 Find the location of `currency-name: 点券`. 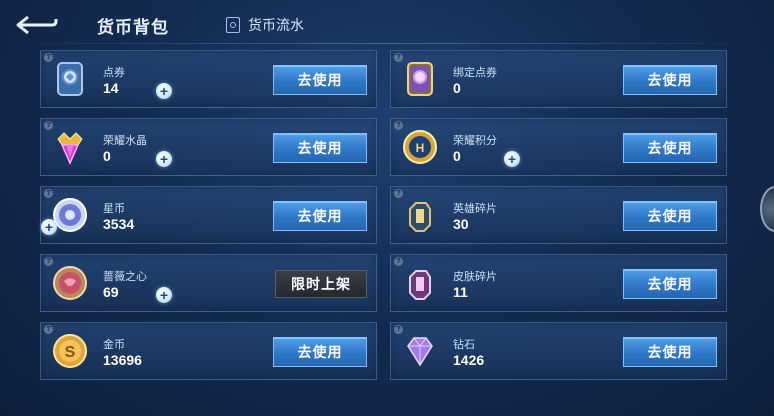

currency-name: 点券 is located at coordinates (114, 73).